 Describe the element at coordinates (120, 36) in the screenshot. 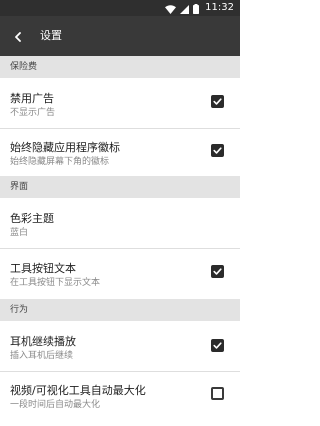

I see `app-toolbar: 设置` at that location.